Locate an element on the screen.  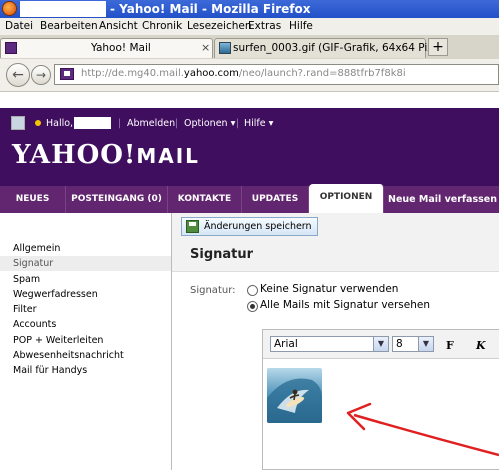
font-size-select: 8 ▼ is located at coordinates (413, 344).